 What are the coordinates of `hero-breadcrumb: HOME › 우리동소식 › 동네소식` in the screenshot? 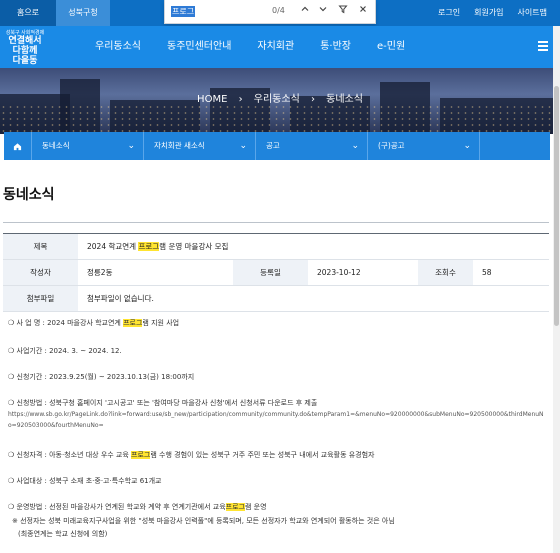 It's located at (280, 97).